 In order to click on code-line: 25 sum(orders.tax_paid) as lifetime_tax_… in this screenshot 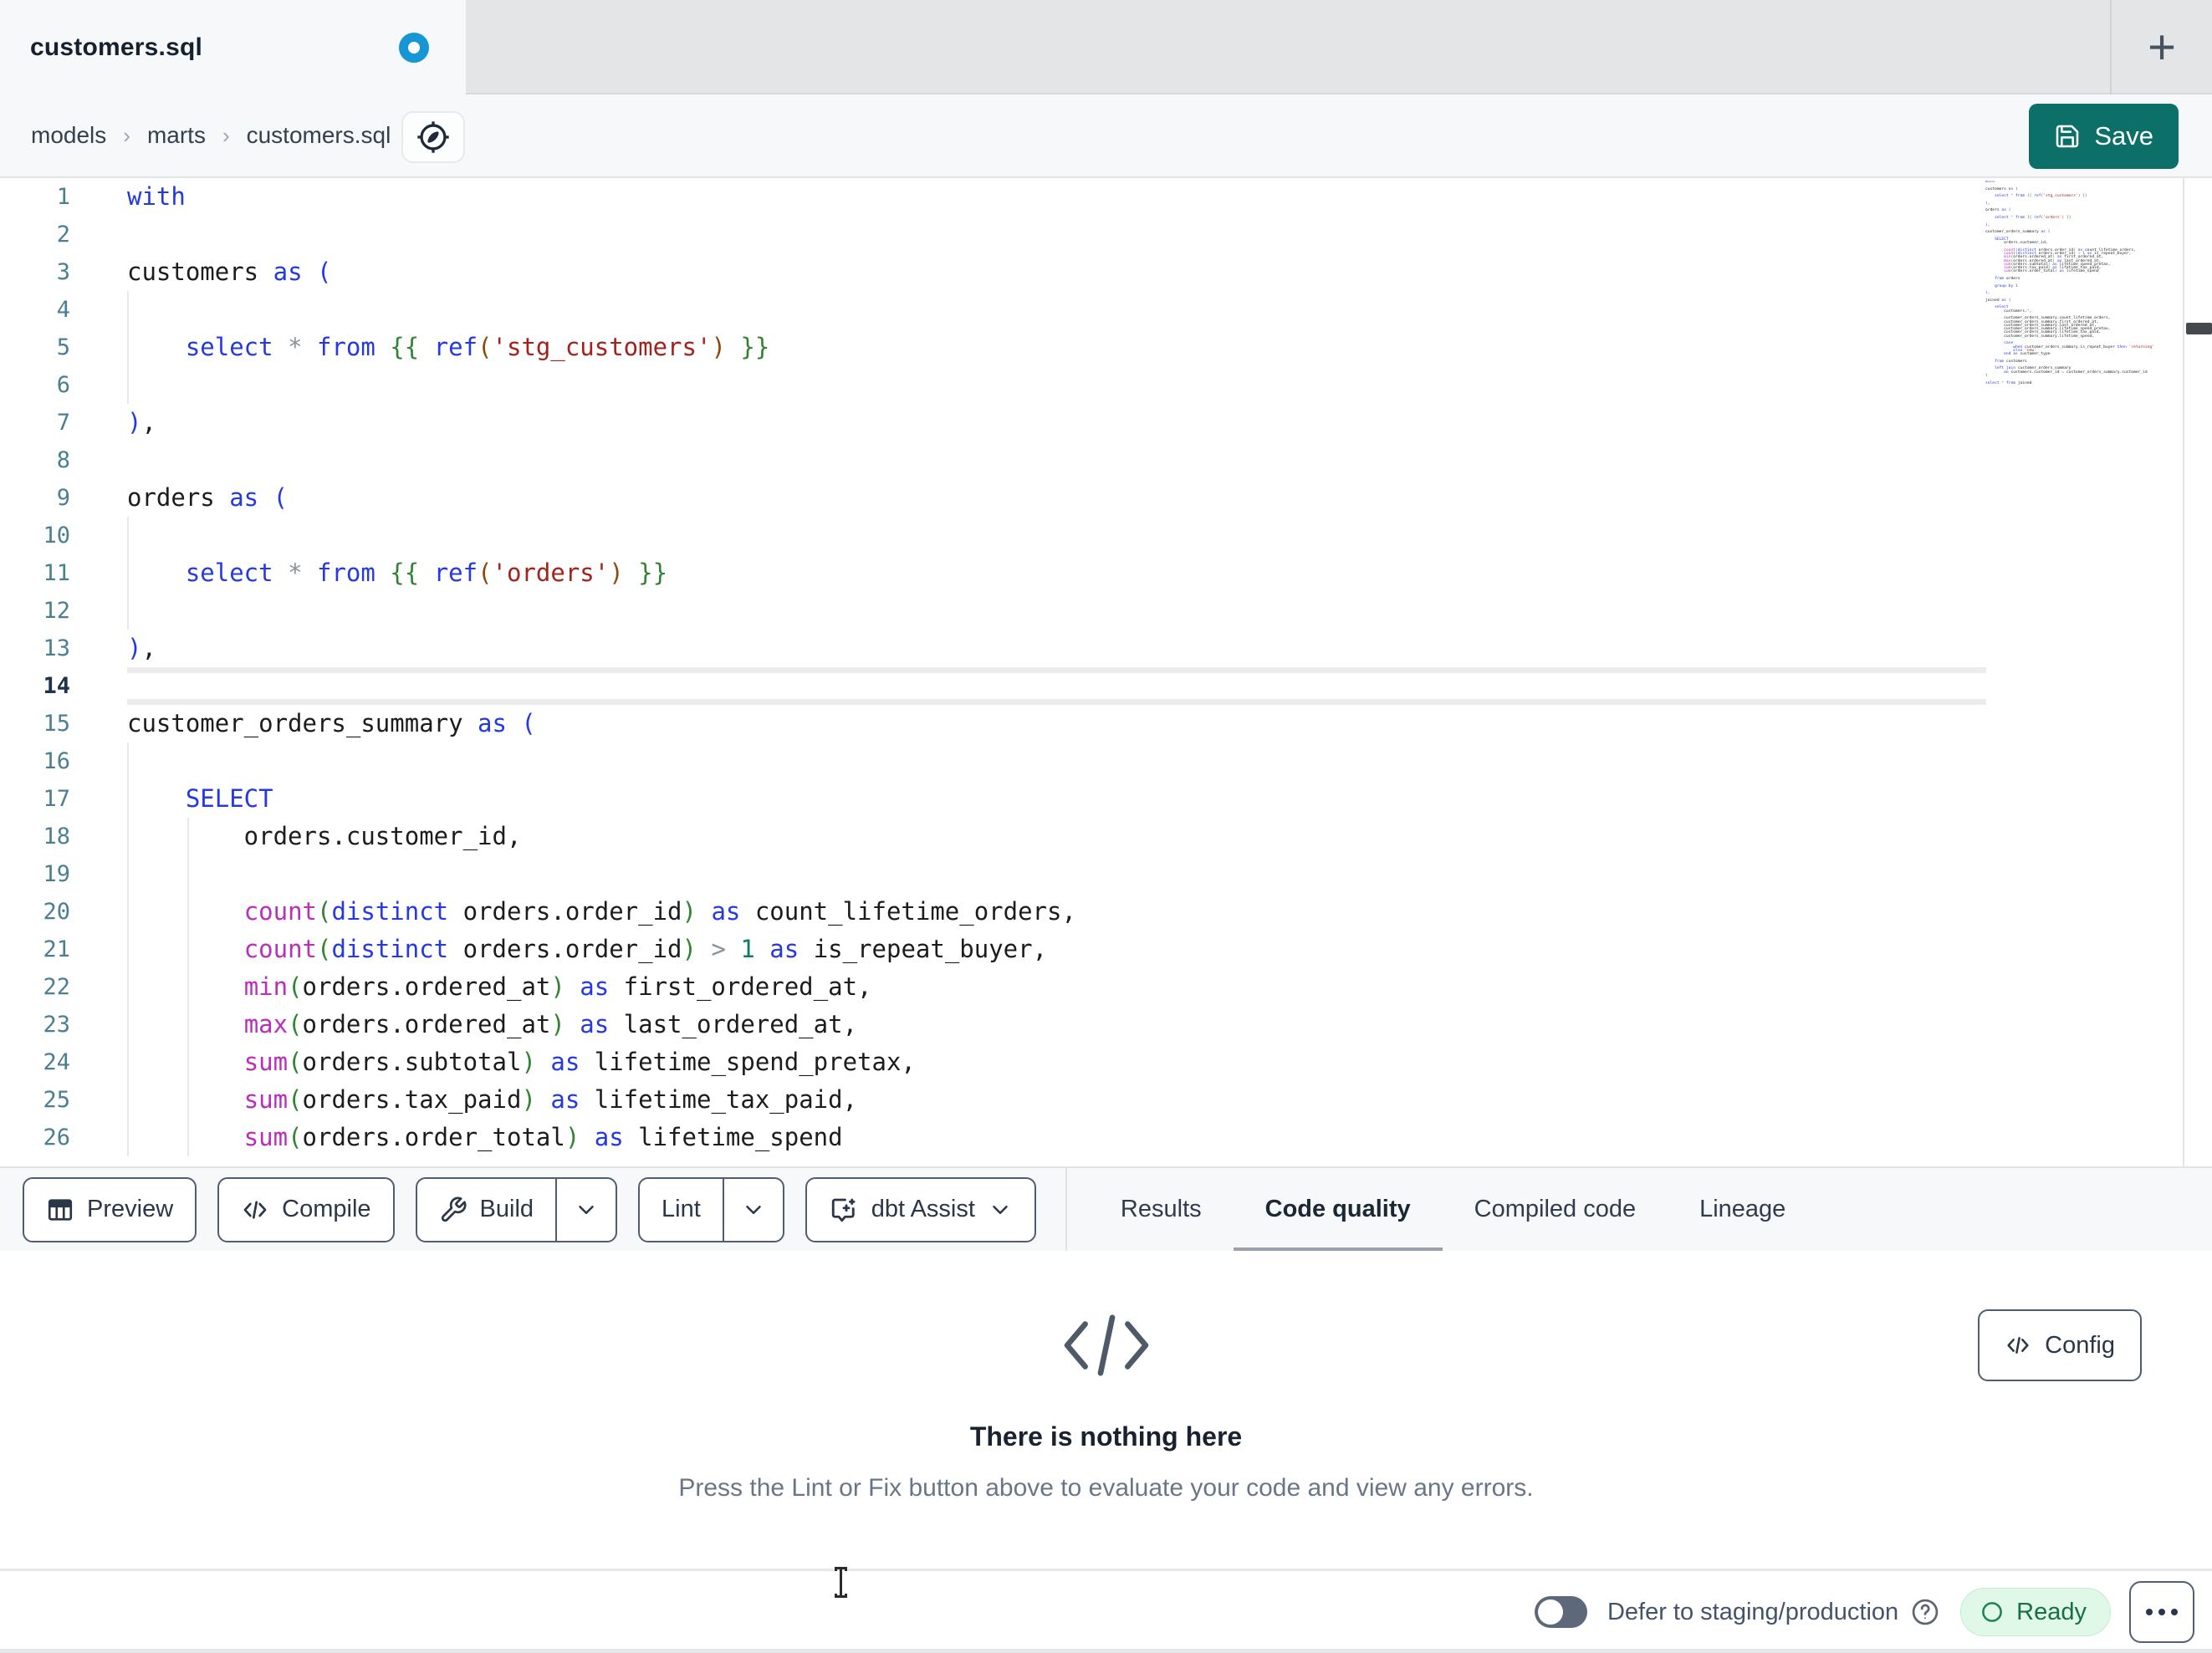, I will do `click(1106, 1100)`.